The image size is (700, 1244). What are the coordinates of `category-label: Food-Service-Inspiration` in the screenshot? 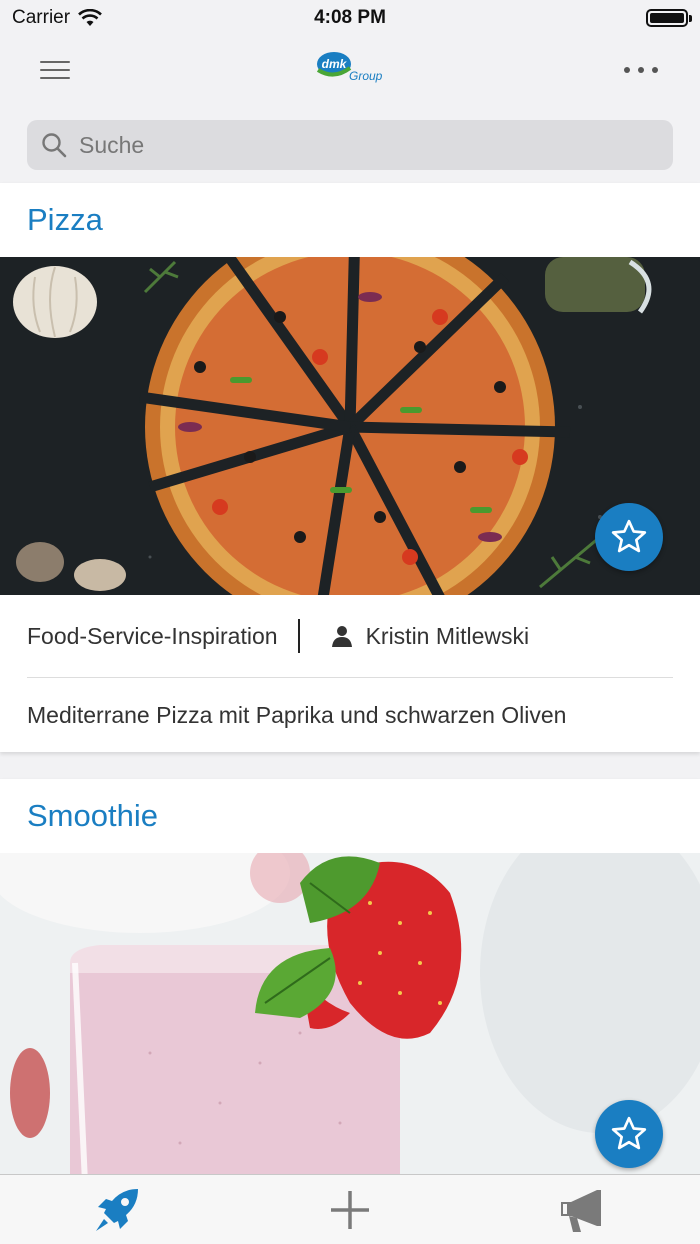 It's located at (152, 636).